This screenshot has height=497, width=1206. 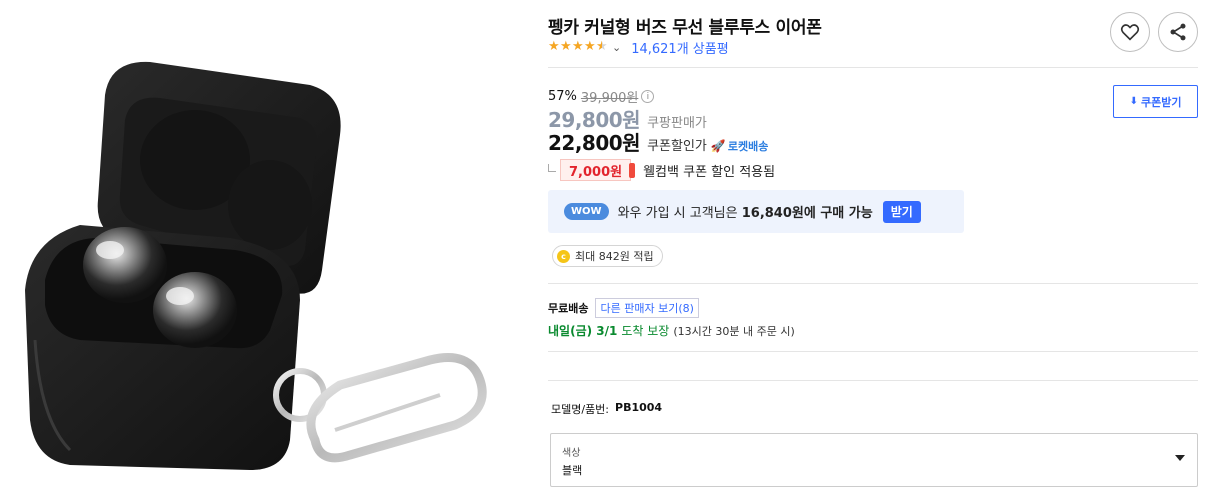 I want to click on points-text: 최대 842원 적립, so click(x=614, y=256).